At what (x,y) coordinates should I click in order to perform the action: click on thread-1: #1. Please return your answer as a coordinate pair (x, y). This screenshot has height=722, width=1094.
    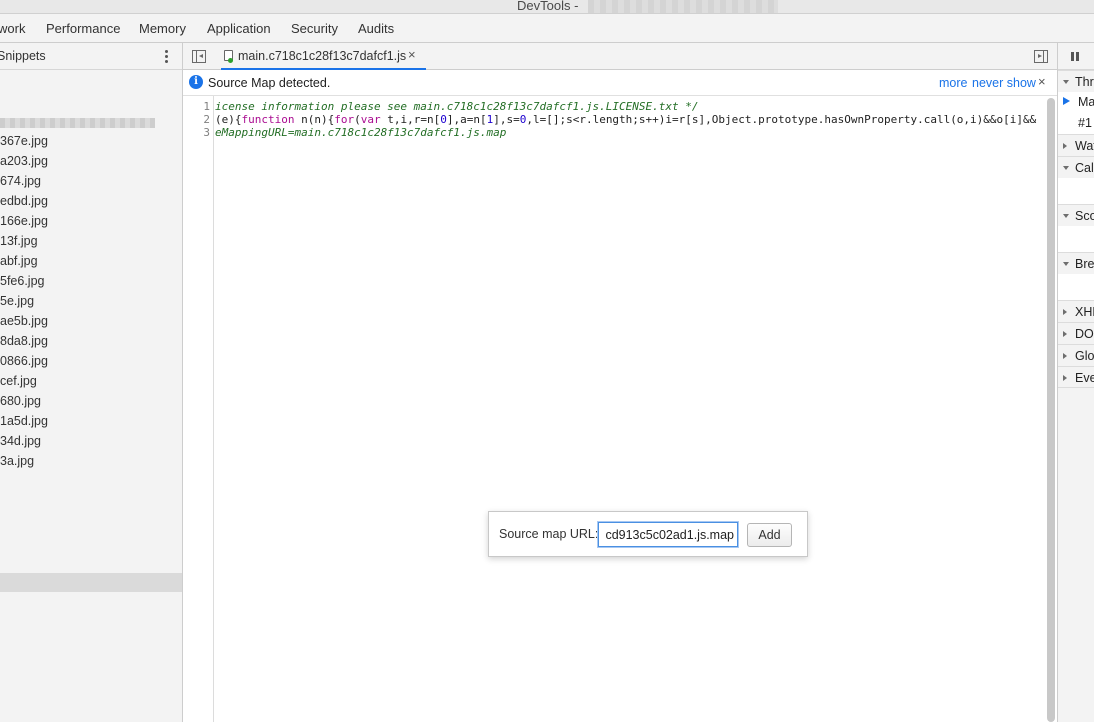
    Looking at the image, I should click on (1076, 123).